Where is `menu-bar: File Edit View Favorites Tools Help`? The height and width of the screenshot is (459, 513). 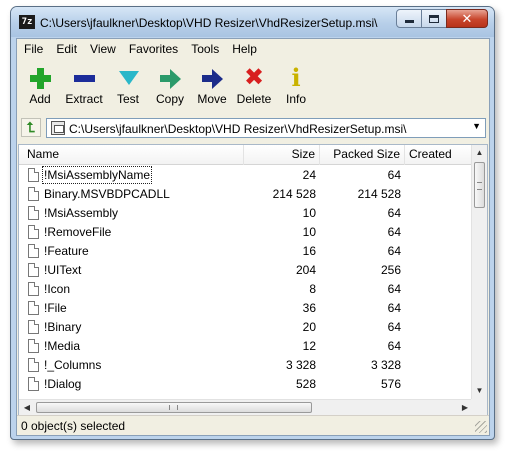
menu-bar: File Edit View Favorites Tools Help is located at coordinates (253, 49).